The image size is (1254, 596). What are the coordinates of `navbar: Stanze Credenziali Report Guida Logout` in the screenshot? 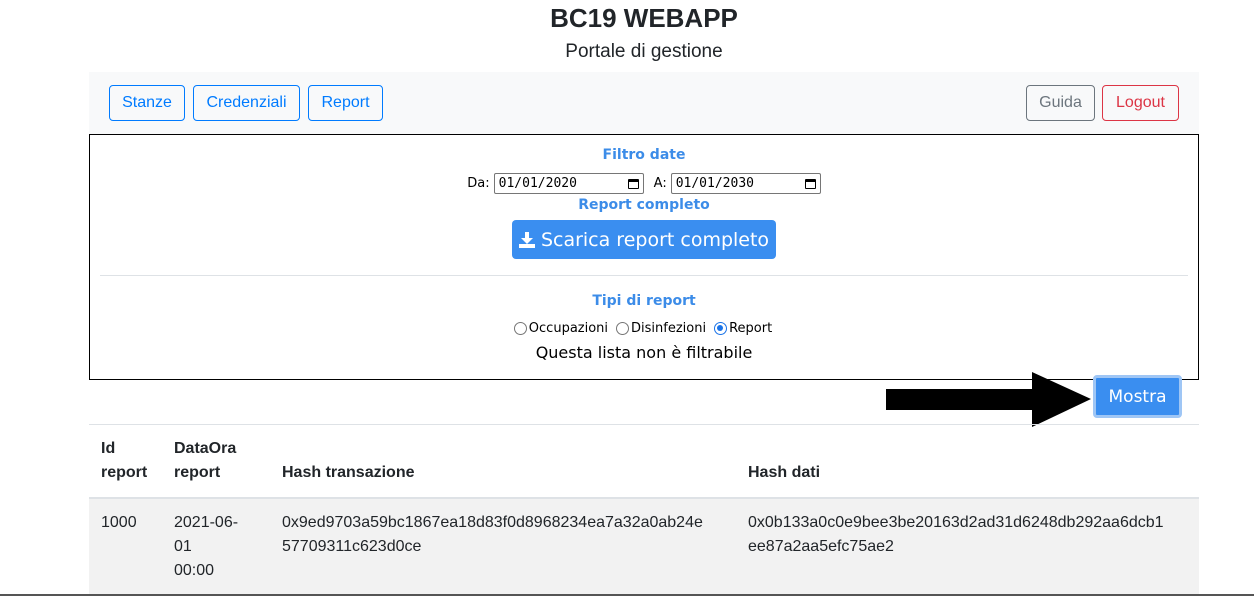 It's located at (644, 103).